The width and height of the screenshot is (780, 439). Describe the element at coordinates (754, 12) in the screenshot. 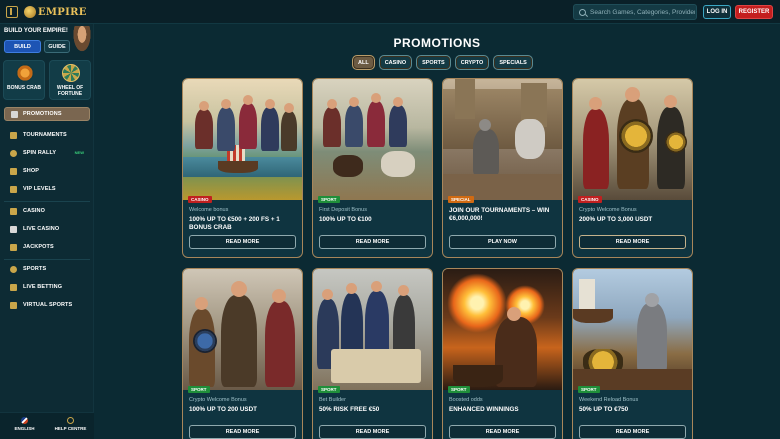

I see `register-button: REGISTER` at that location.